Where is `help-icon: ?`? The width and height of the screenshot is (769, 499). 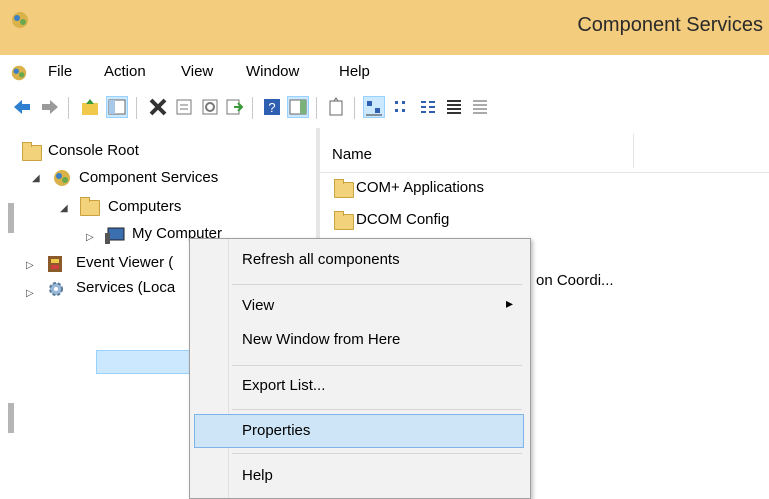 help-icon: ? is located at coordinates (272, 107).